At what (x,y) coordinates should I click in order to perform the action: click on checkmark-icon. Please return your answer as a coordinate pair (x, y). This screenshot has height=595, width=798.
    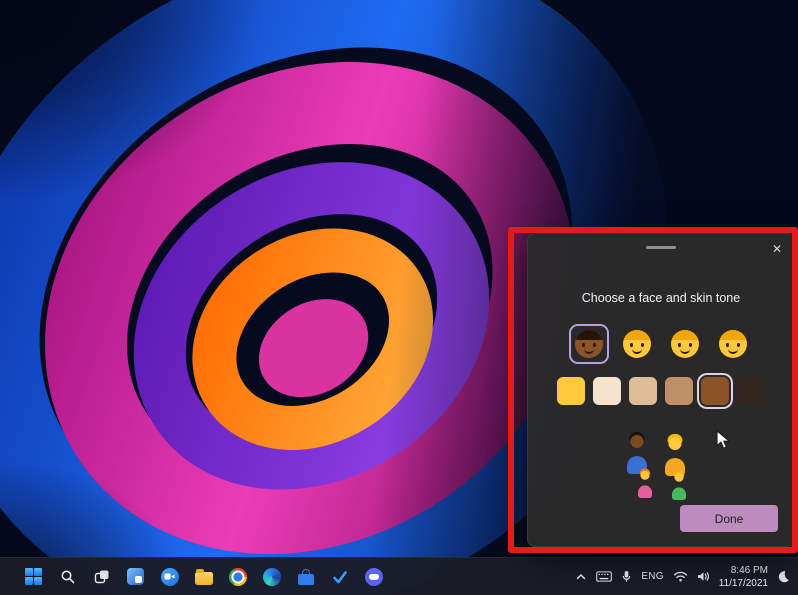
    Looking at the image, I should click on (339, 576).